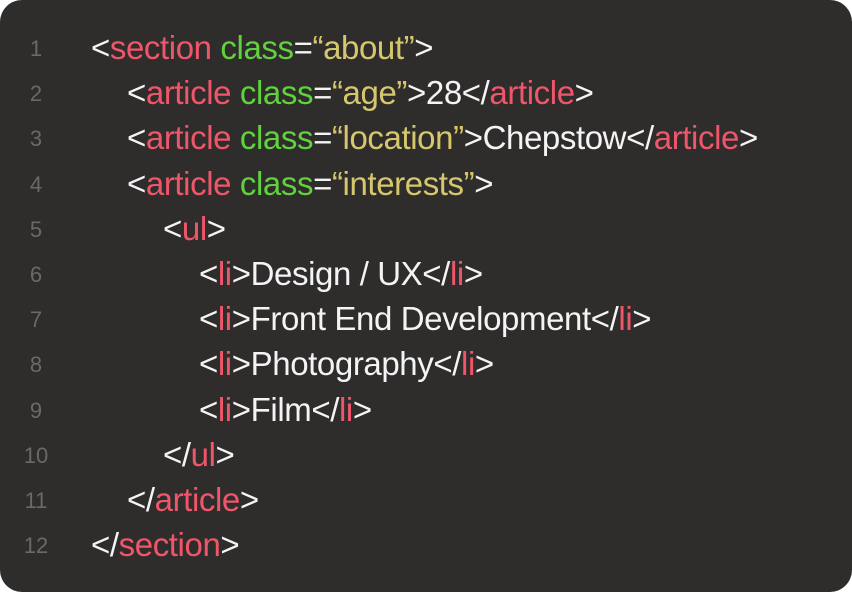  Describe the element at coordinates (426, 457) in the screenshot. I see `code-line: 10 </ul>` at that location.